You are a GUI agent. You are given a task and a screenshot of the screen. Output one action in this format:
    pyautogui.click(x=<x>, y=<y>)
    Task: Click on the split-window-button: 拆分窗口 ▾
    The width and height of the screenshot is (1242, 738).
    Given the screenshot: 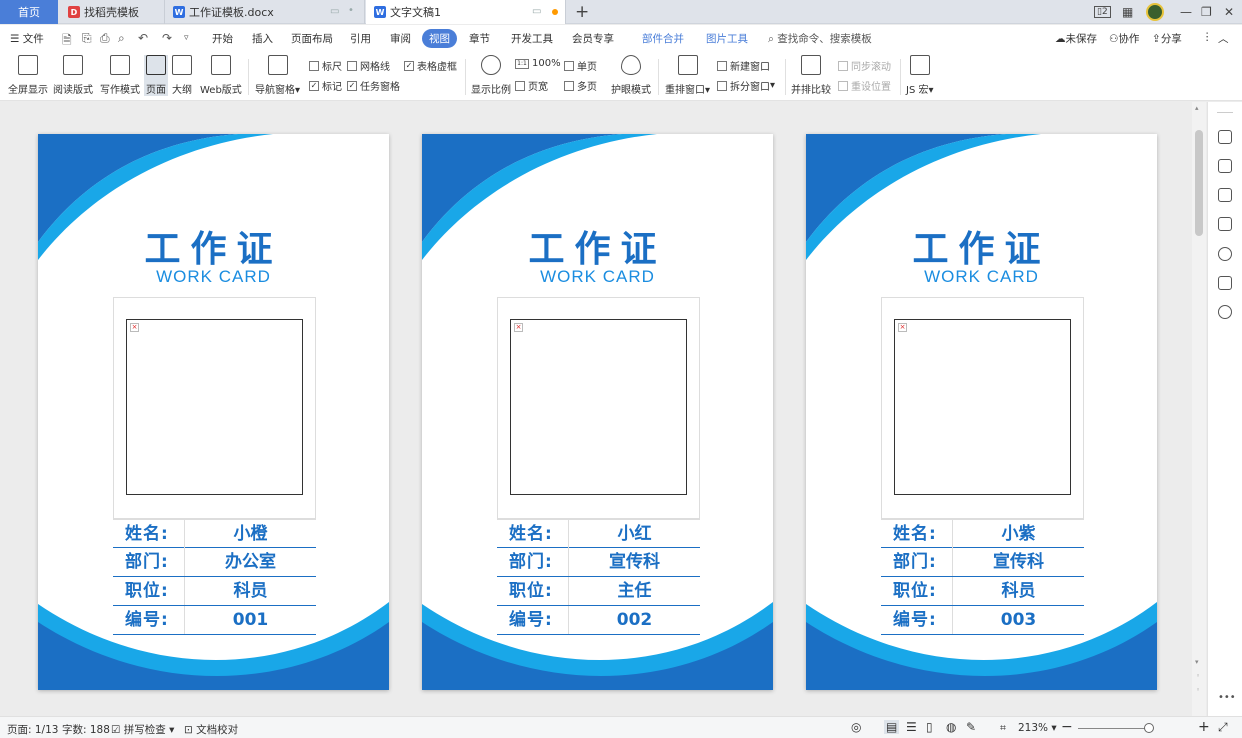 What is the action you would take?
    pyautogui.click(x=746, y=85)
    